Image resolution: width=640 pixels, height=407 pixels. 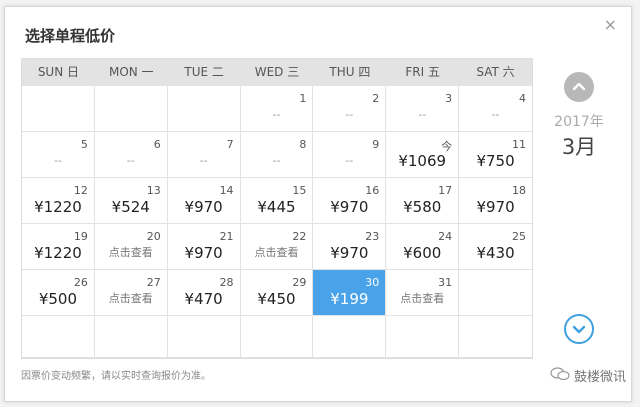 What do you see at coordinates (522, 98) in the screenshot?
I see `day-number: 4` at bounding box center [522, 98].